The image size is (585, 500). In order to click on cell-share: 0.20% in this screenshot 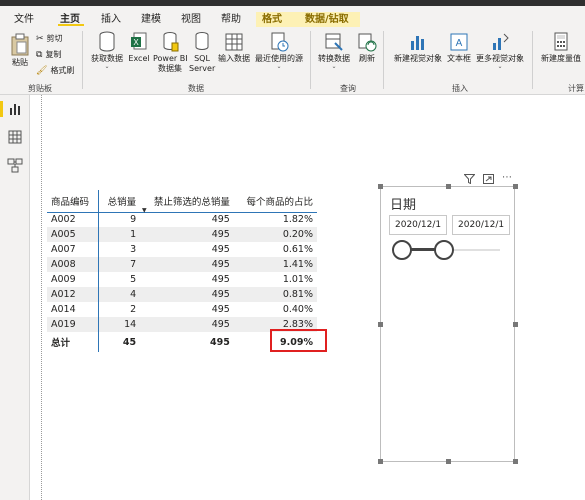, I will do `click(275, 234)`.